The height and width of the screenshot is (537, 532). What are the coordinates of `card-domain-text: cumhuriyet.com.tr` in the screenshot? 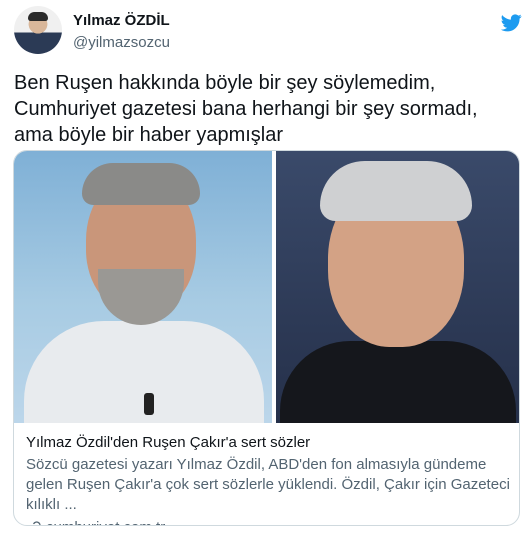 It's located at (105, 521).